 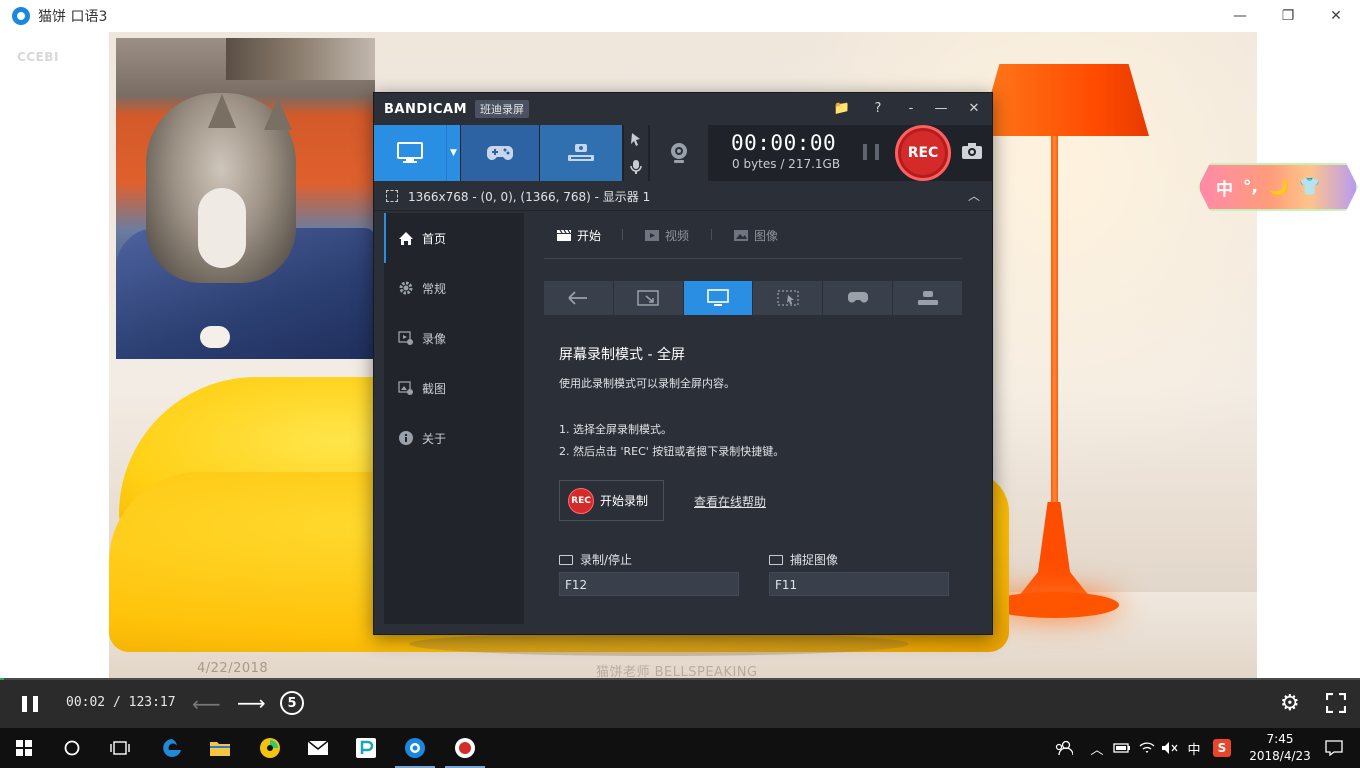 What do you see at coordinates (454, 238) in the screenshot?
I see `sidebar-item-home: 首页` at bounding box center [454, 238].